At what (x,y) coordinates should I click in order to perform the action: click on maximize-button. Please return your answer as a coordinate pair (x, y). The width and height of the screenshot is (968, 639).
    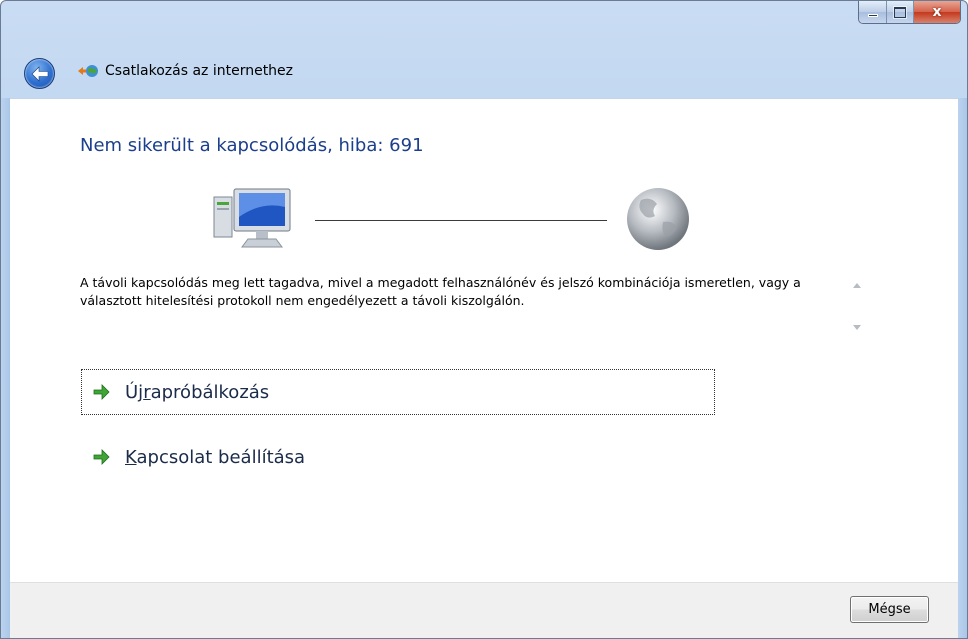
    Looking at the image, I should click on (899, 12).